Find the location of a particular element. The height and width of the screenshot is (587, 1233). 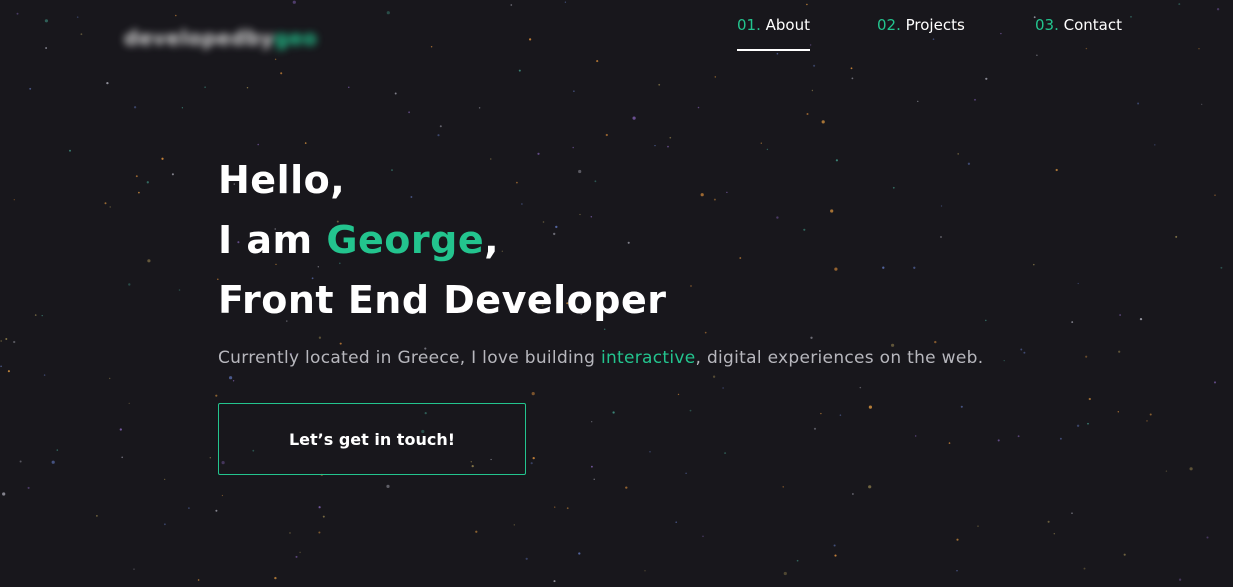

nav-item-contact: 03. Contact is located at coordinates (1078, 25).